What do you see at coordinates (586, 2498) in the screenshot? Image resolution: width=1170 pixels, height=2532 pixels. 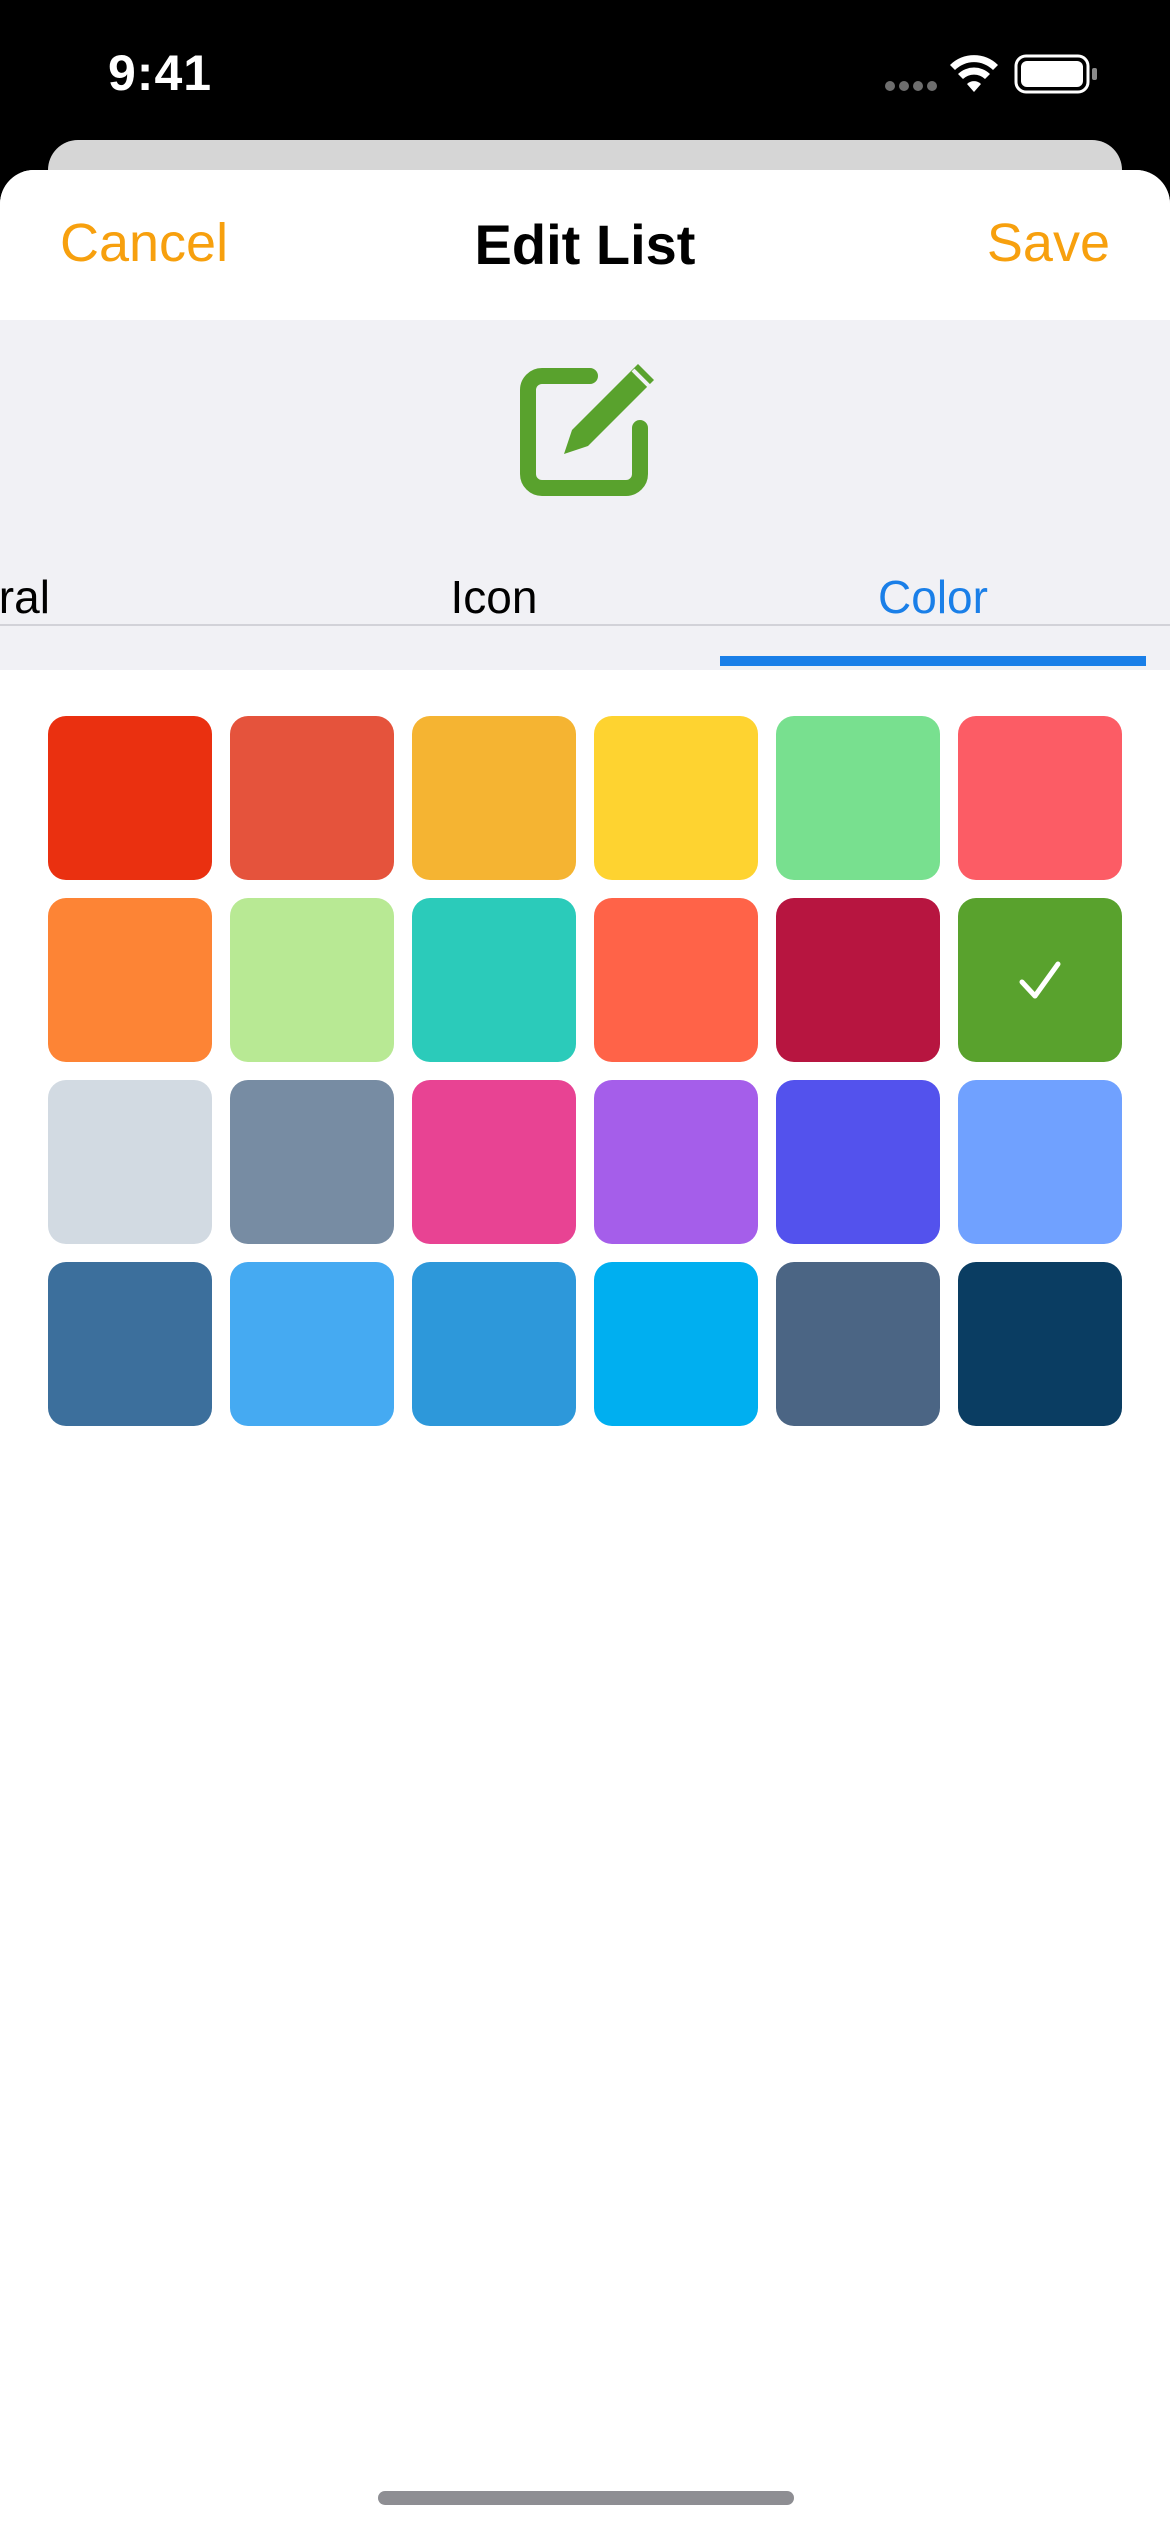 I see `home-indicator` at bounding box center [586, 2498].